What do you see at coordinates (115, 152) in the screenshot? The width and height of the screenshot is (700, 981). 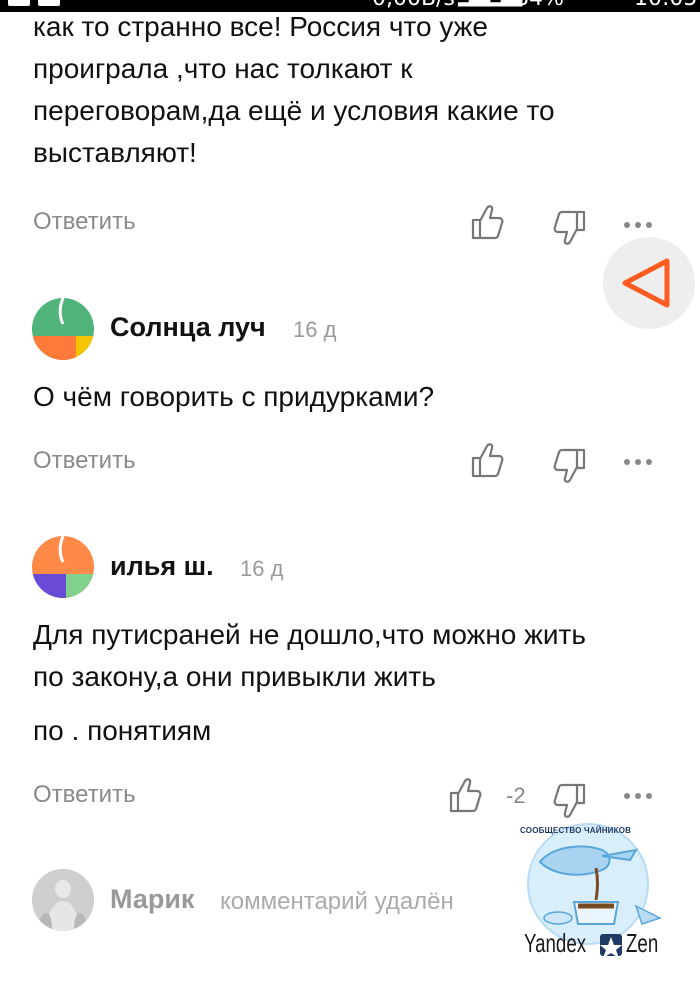 I see `comment-line: выставляют!` at bounding box center [115, 152].